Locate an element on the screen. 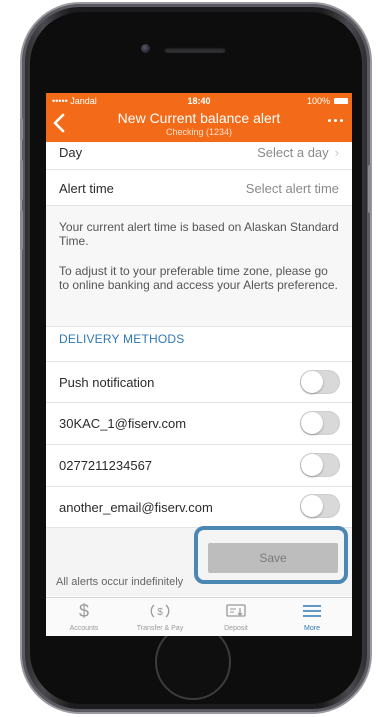 The image size is (378, 717). battery-percent: 100% is located at coordinates (318, 101).